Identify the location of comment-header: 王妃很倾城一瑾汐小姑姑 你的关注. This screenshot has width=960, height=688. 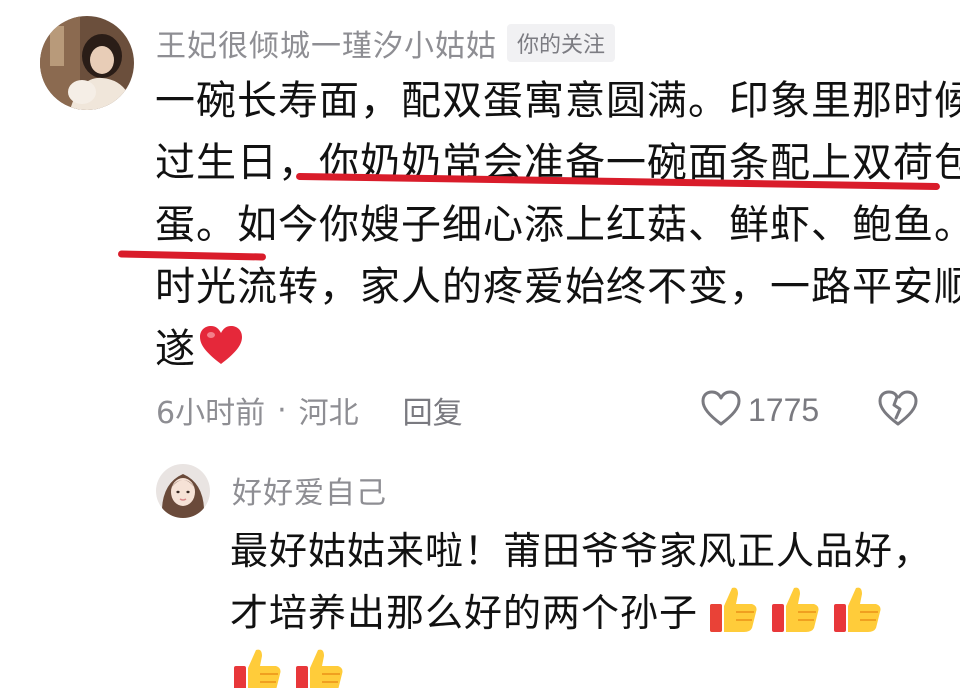
(386, 43).